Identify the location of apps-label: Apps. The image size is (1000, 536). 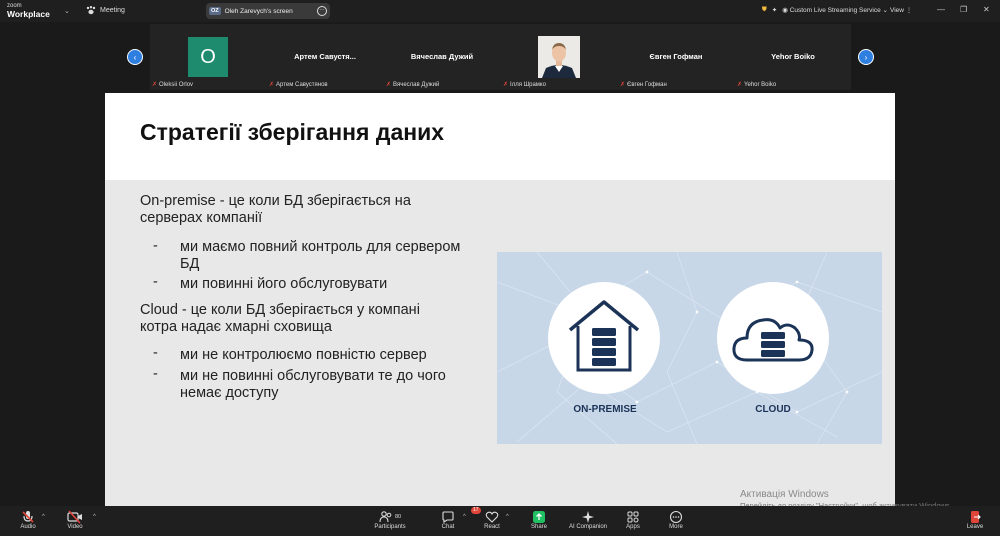
(633, 527).